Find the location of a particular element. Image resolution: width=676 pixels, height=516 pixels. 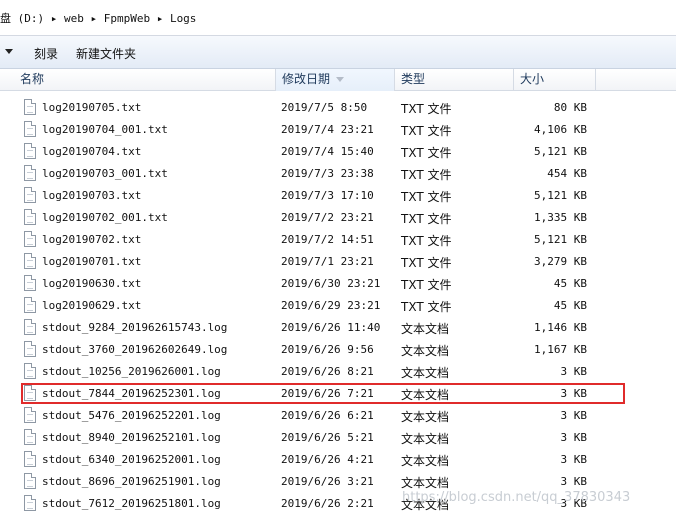

file-date-modified: 2019/6/26 8:21 is located at coordinates (327, 371).